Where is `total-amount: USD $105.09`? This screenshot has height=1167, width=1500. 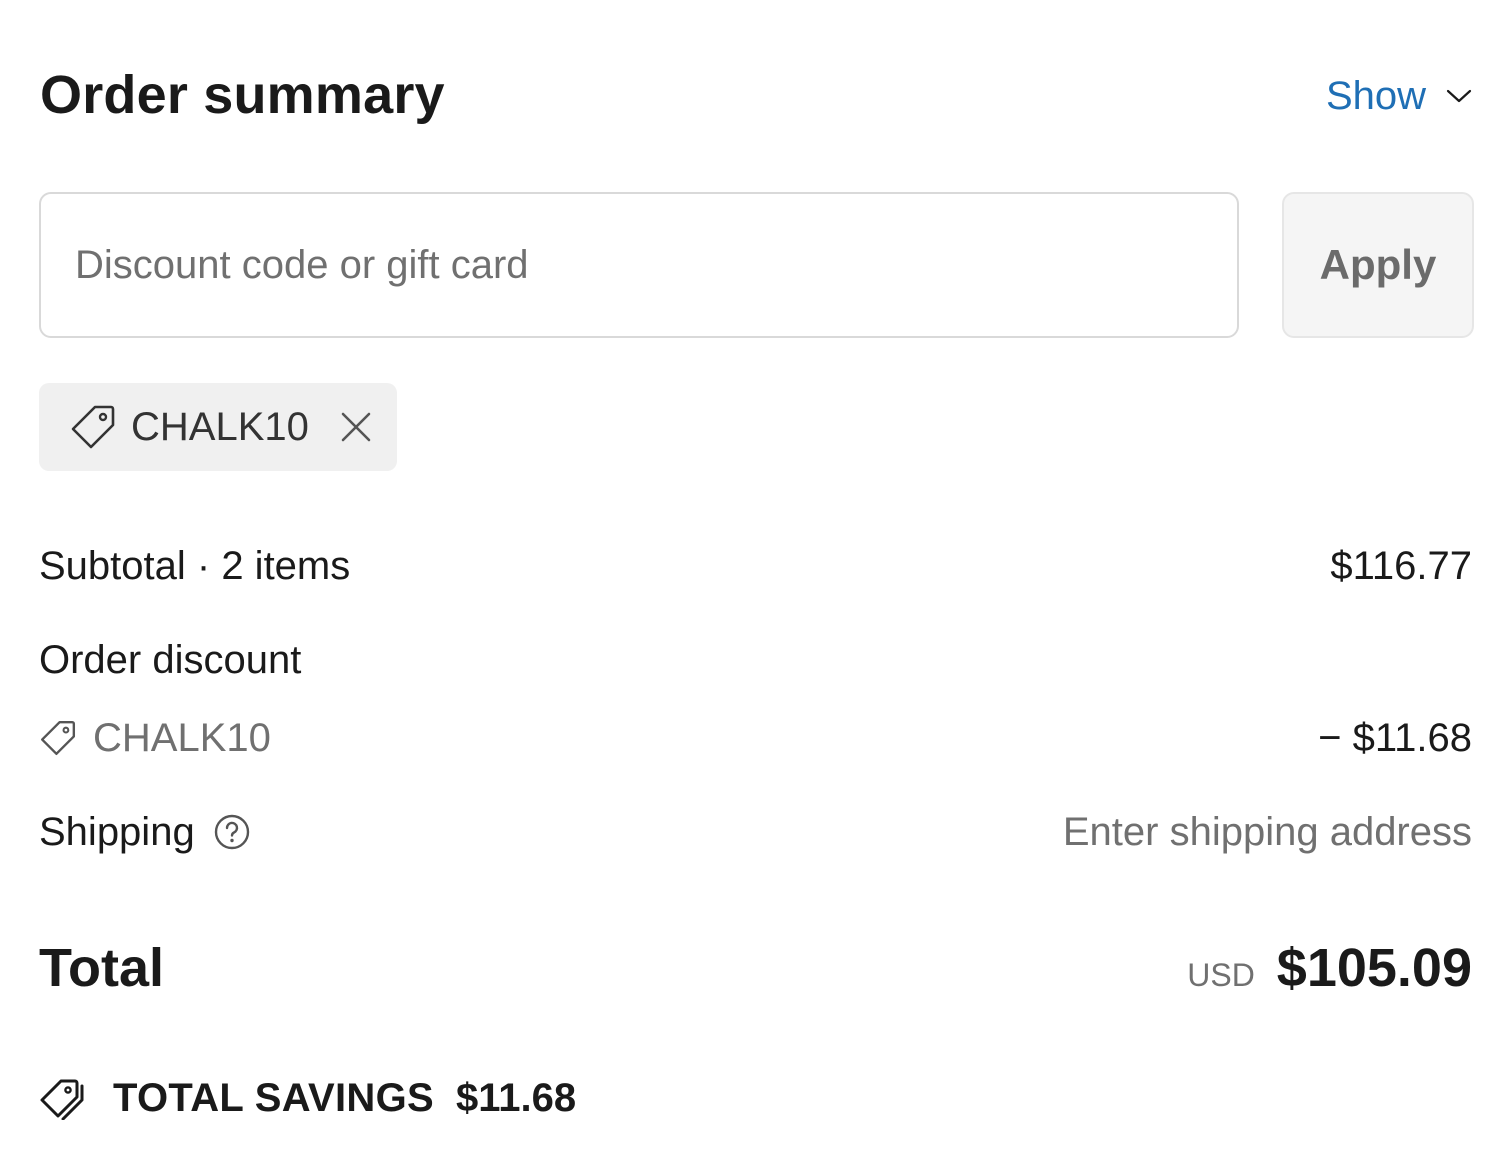 total-amount: USD $105.09 is located at coordinates (1329, 968).